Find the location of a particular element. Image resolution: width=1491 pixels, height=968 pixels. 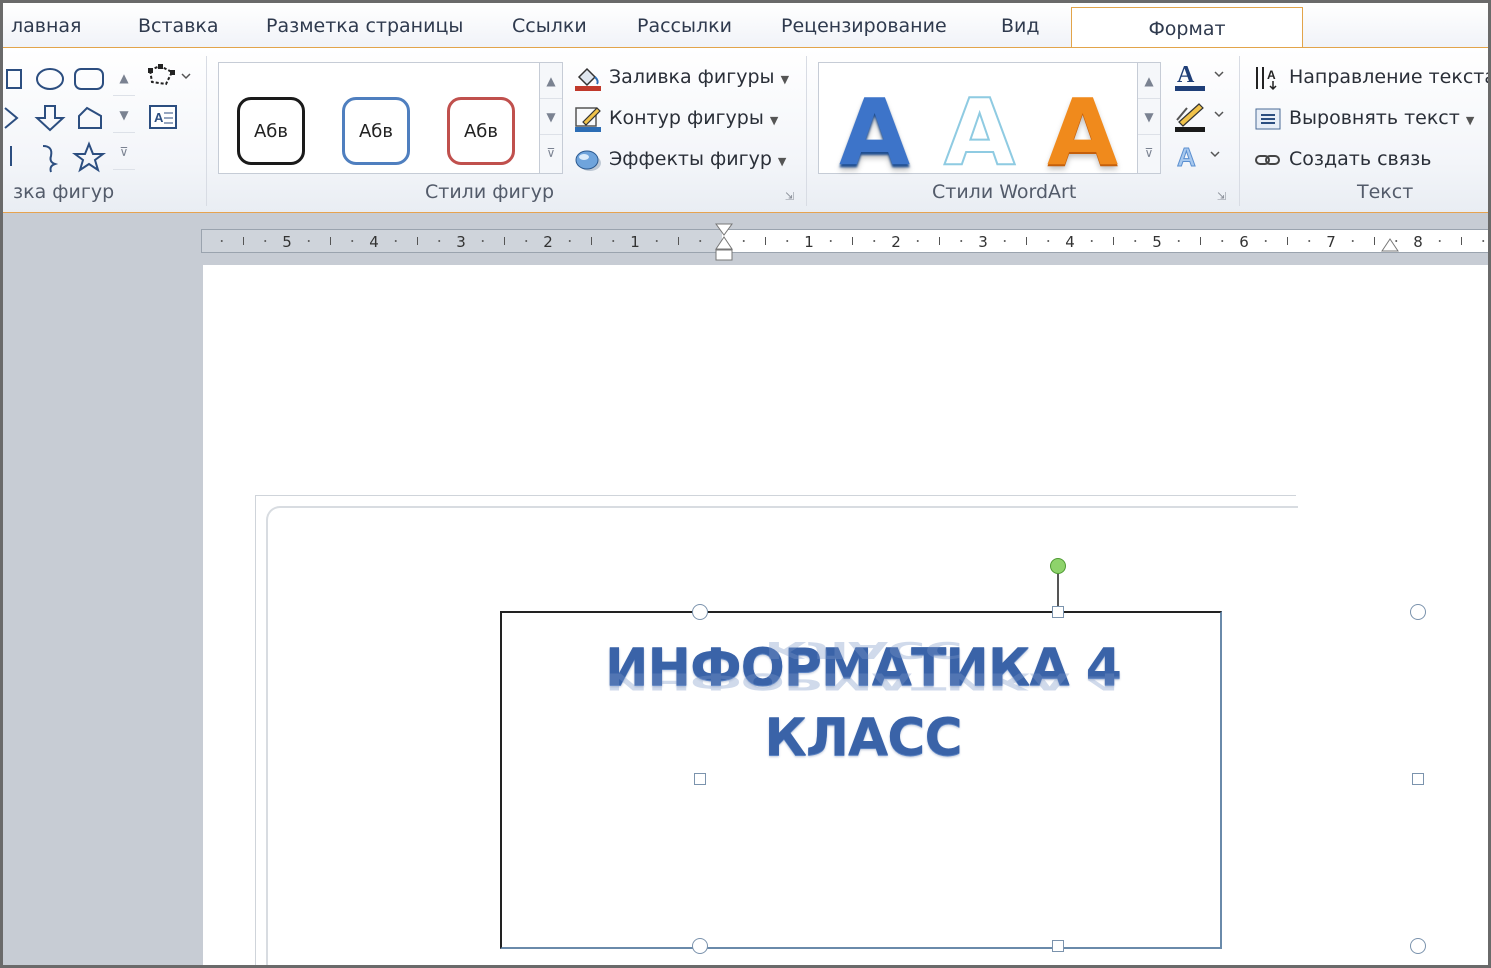

shape-style-black: Абв is located at coordinates (271, 131).